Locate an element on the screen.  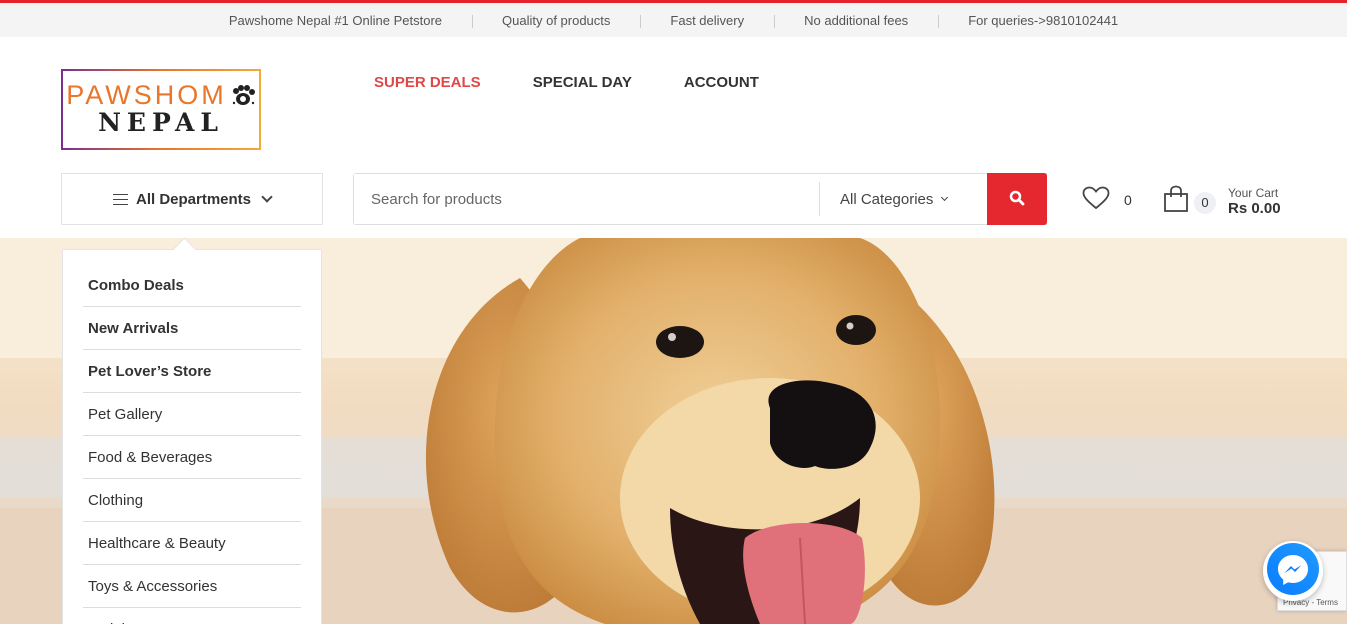
search-input is located at coordinates (586, 199).